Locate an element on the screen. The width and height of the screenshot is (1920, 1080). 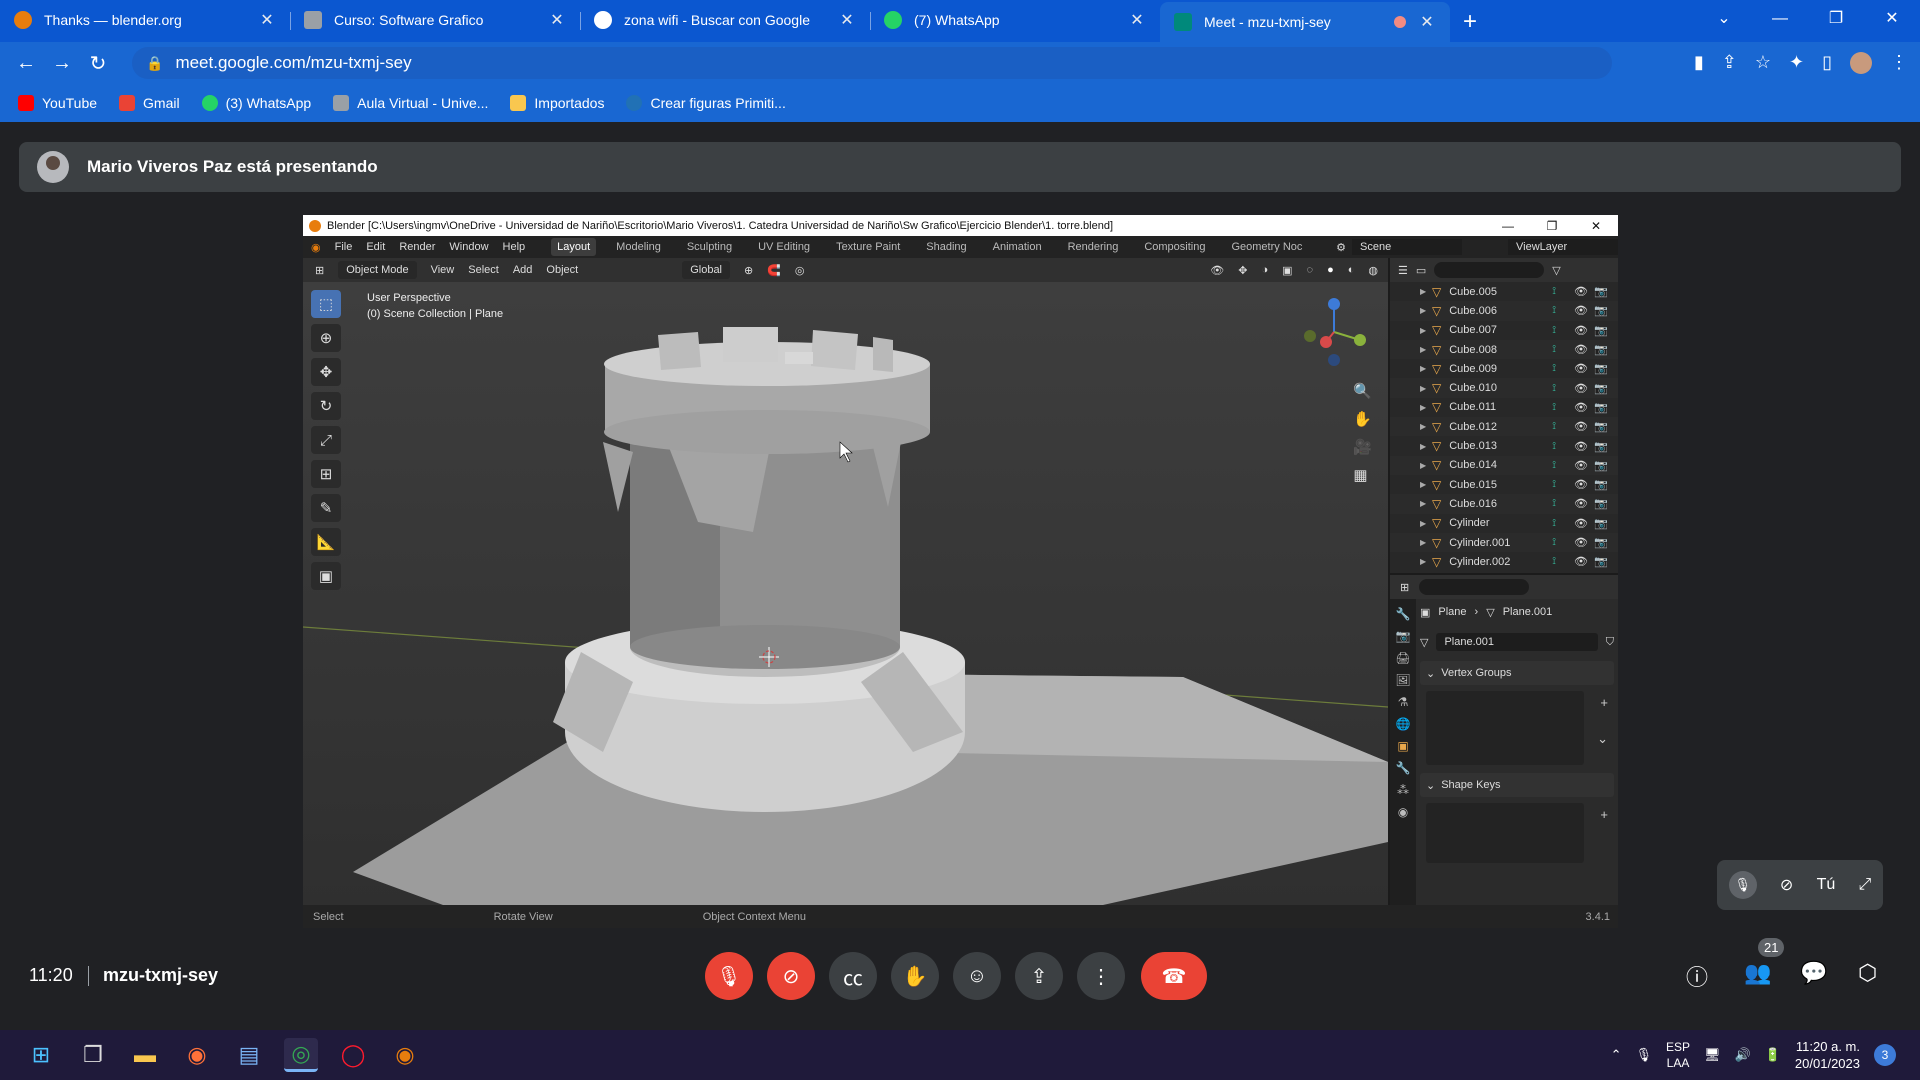
outliner-item: ▶ ▽ Cube.012 ⟟ 👁 📷 is located at coordinates (1504, 427).